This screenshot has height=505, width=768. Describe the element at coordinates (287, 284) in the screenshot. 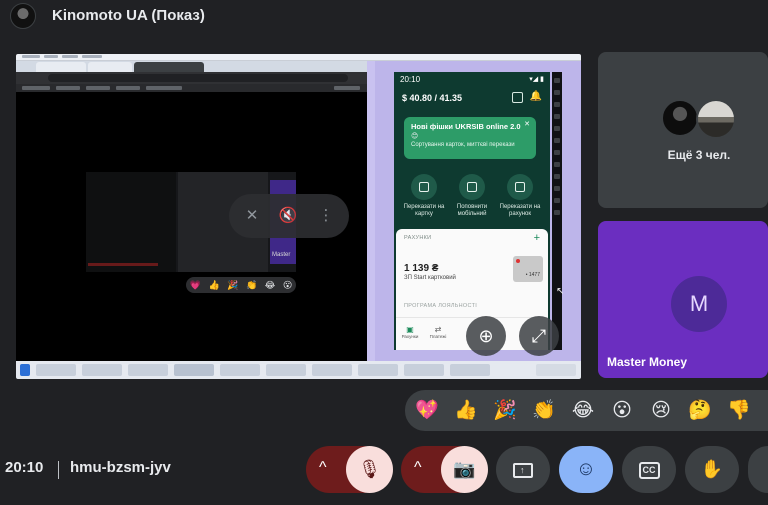

I see `mini-reaction: 😮` at that location.